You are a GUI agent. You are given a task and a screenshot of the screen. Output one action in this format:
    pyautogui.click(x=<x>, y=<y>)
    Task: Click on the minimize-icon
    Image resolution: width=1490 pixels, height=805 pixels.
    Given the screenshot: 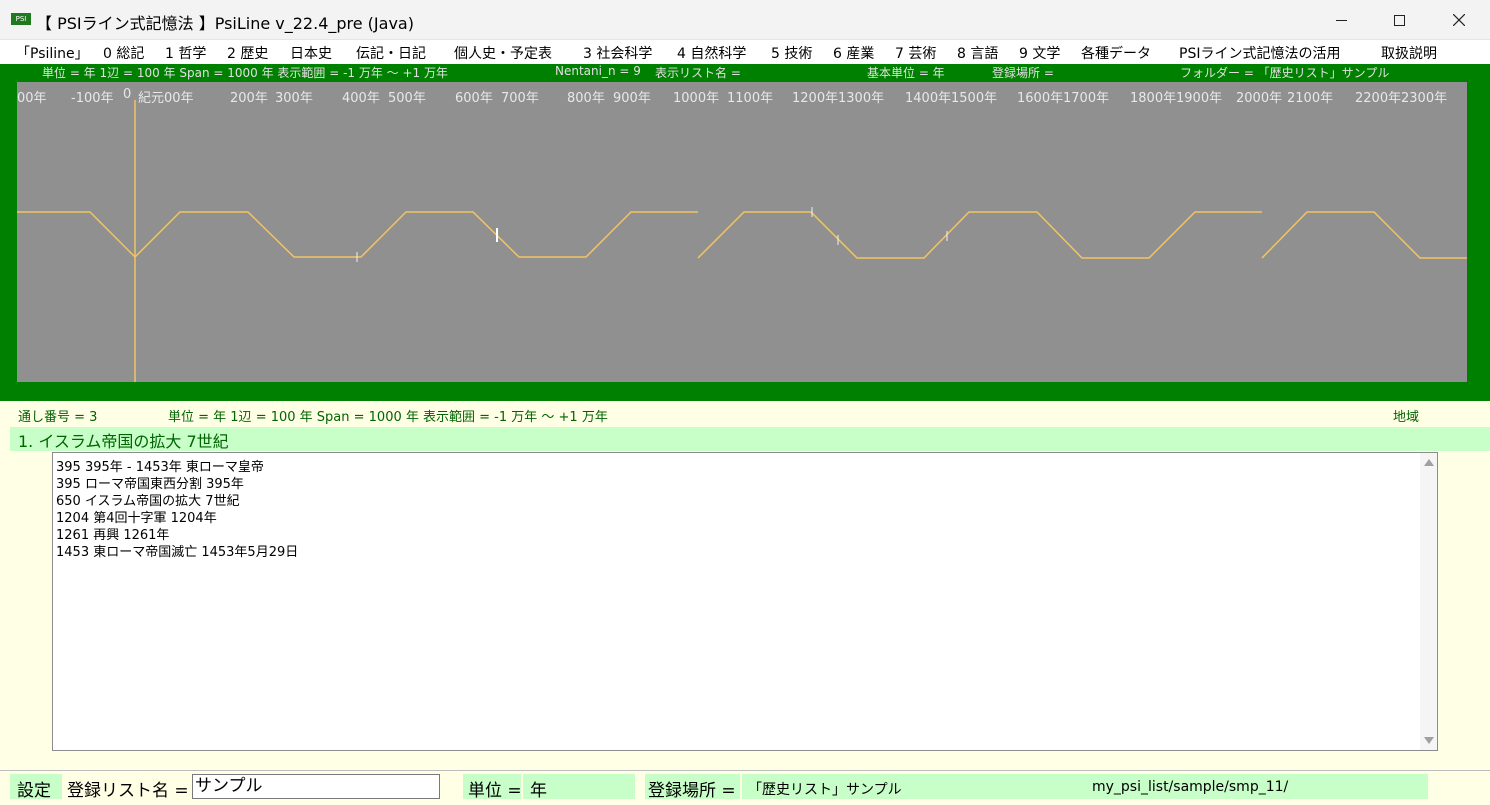 What is the action you would take?
    pyautogui.click(x=1341, y=20)
    